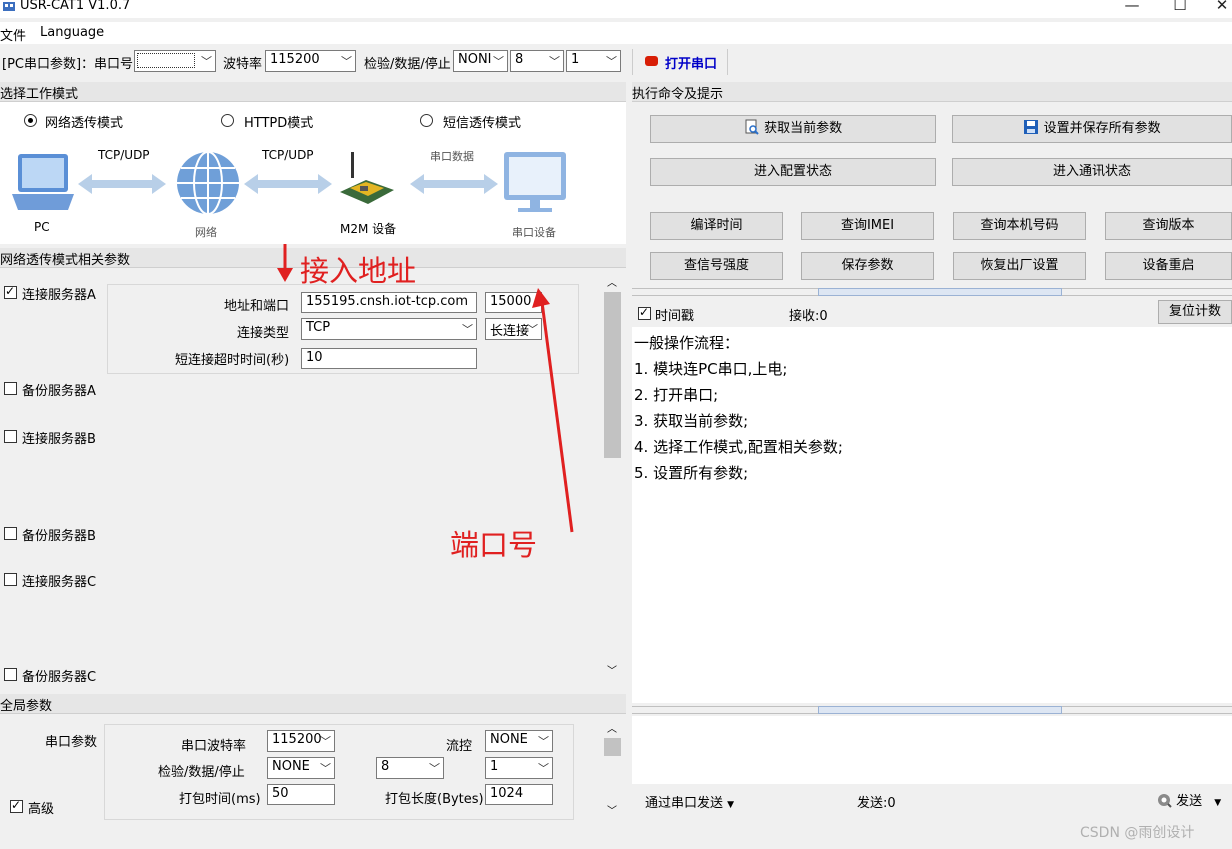 This screenshot has width=1232, height=849. I want to click on restart-button: 设备重启, so click(1168, 266).